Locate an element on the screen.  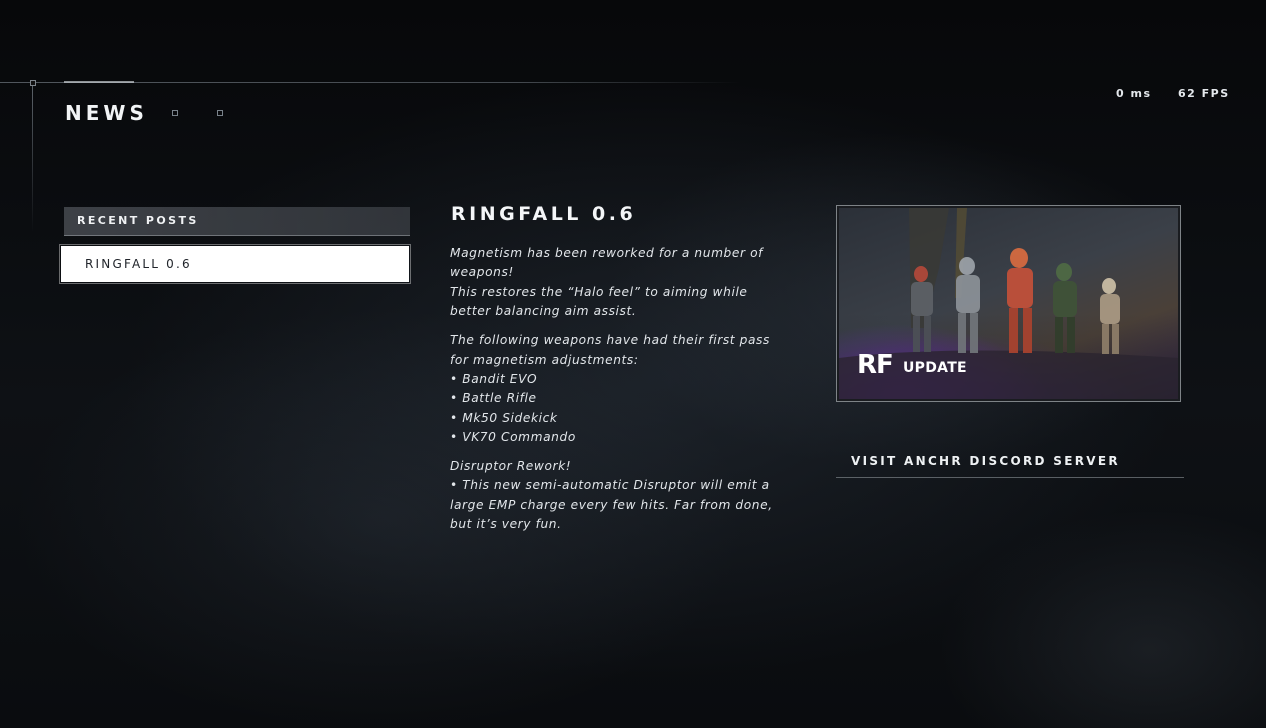
fps-readout: 62 FPS is located at coordinates (1204, 93).